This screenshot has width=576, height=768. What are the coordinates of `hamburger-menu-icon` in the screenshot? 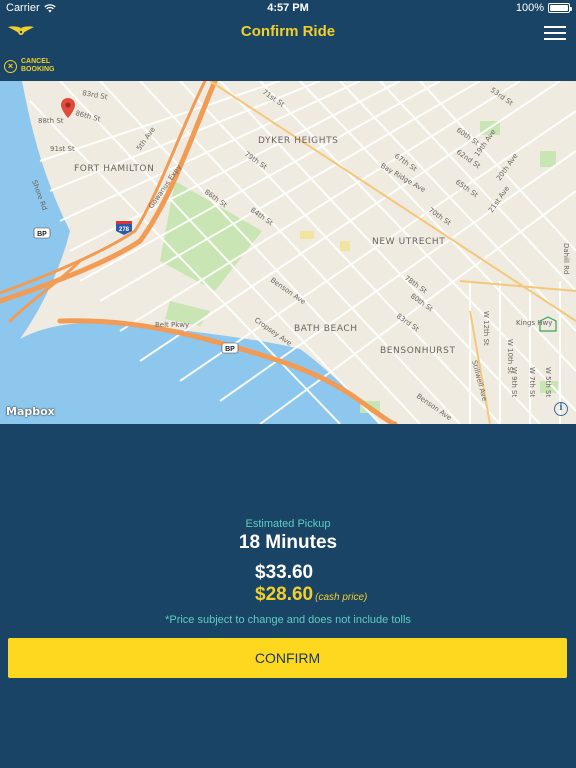 It's located at (556, 32).